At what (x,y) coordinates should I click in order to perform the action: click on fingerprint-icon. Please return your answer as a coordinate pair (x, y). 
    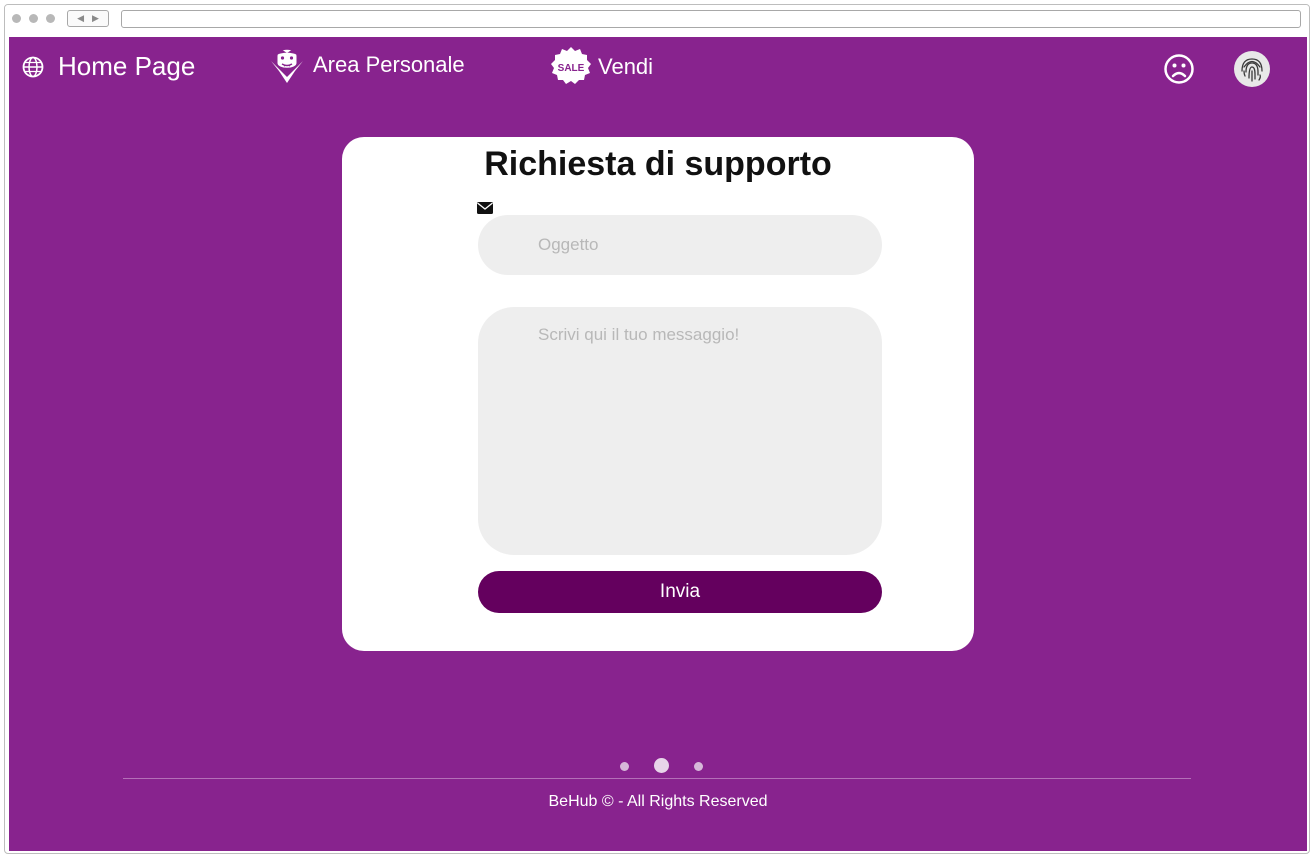
    Looking at the image, I should click on (1252, 71).